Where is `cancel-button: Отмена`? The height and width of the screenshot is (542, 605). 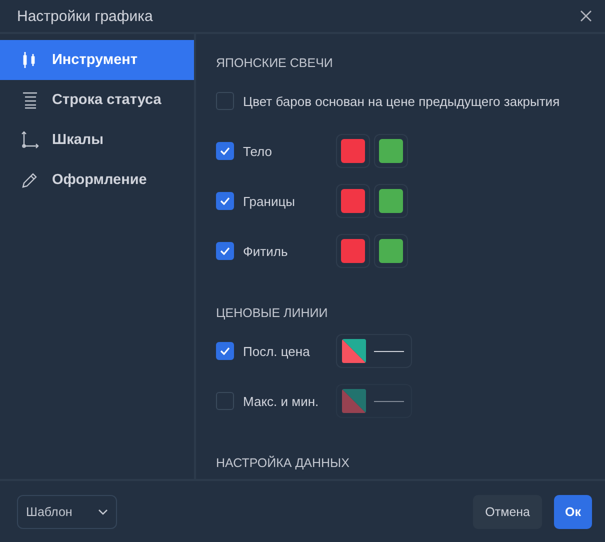 cancel-button: Отмена is located at coordinates (507, 511).